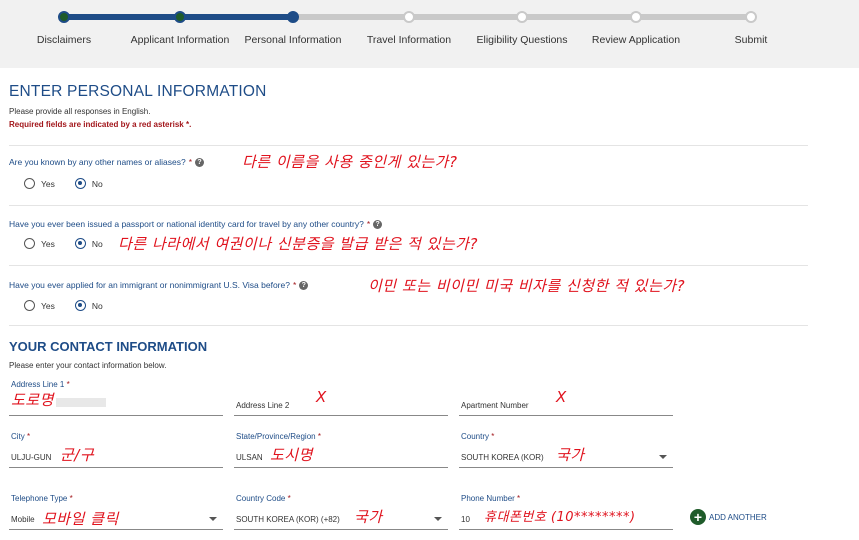 The width and height of the screenshot is (859, 540). Describe the element at coordinates (249, 457) in the screenshot. I see `field-value: ULSAN` at that location.